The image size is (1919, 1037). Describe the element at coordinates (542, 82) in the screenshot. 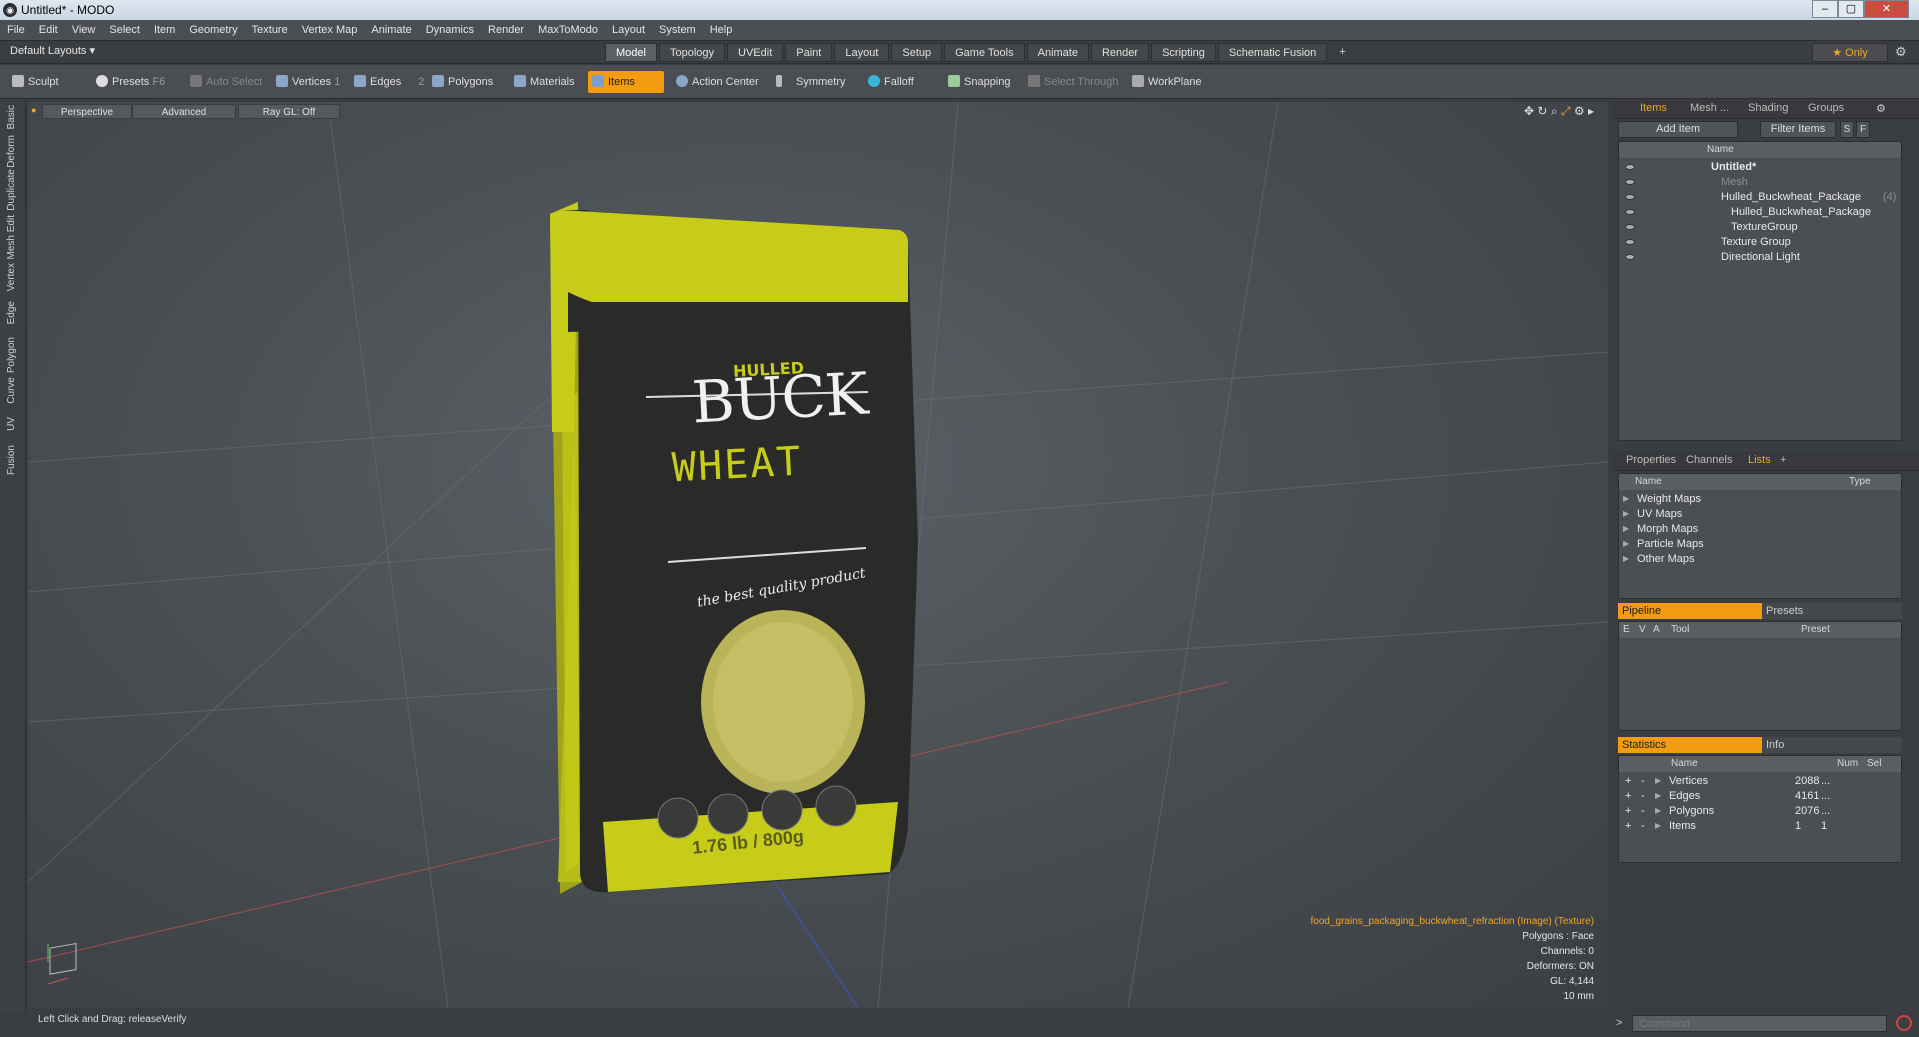

I see `materials-button: Materials` at that location.